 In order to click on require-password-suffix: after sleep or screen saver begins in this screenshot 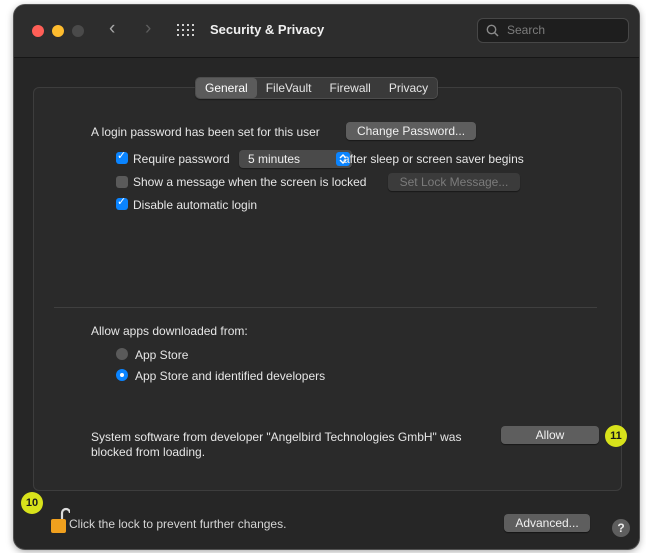, I will do `click(433, 159)`.